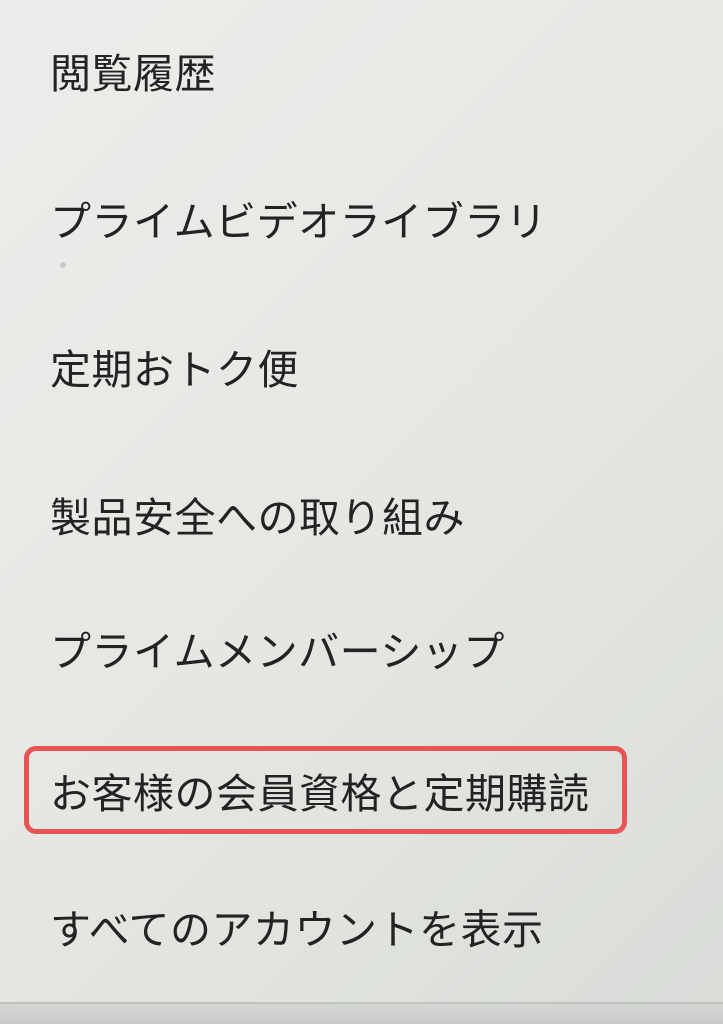  I want to click on menu-item-product-safety: 製品安全への取り組み, so click(257, 518).